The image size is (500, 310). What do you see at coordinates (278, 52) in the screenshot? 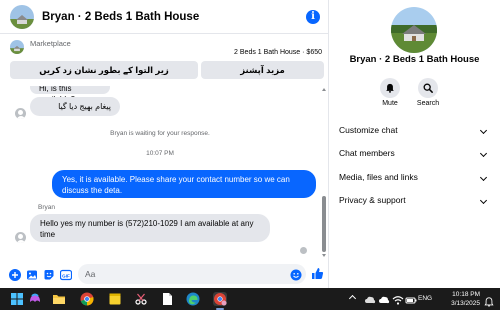
I see `listing-info: 2 Beds 1 Bath House · $650` at bounding box center [278, 52].